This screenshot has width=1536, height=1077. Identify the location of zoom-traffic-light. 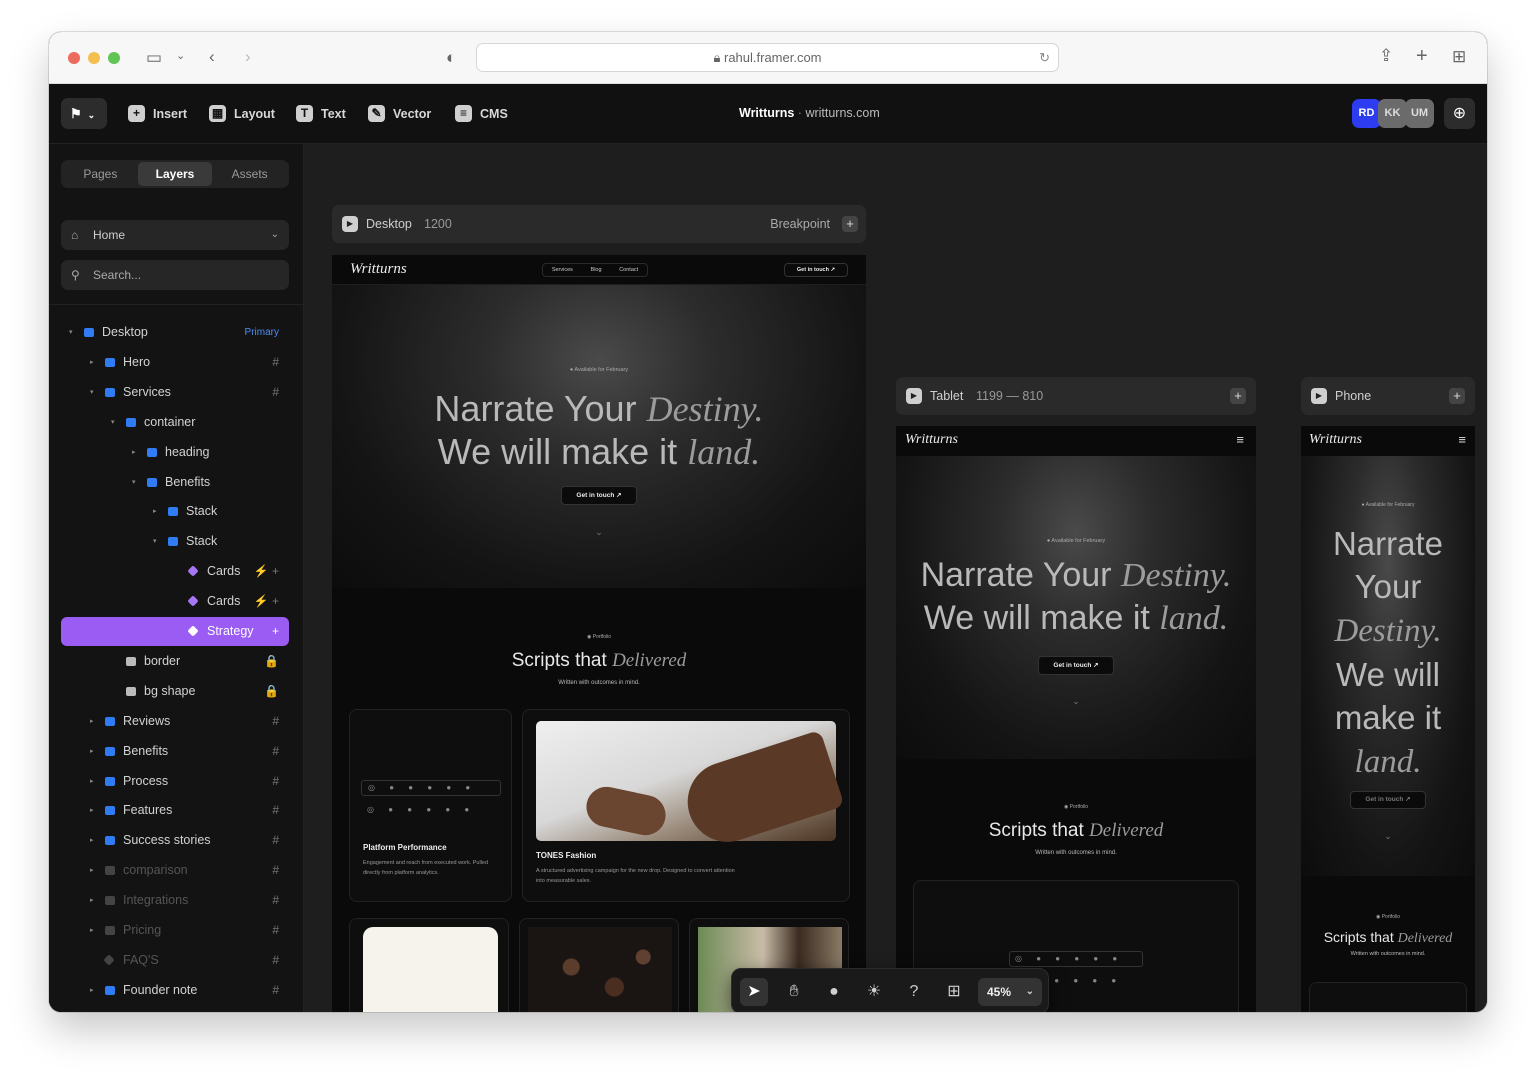
(114, 58).